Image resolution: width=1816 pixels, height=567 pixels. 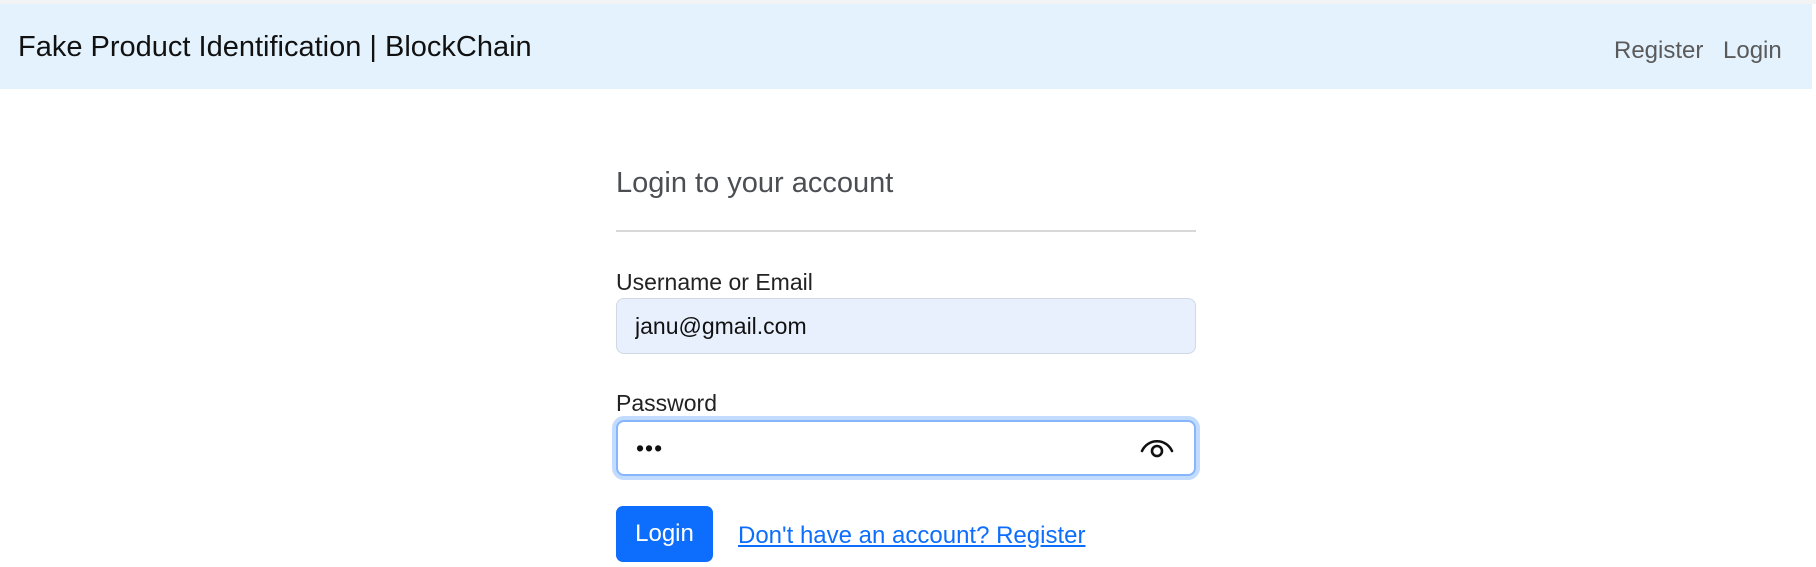 What do you see at coordinates (911, 536) in the screenshot?
I see `register-link: Don't have an account? Register` at bounding box center [911, 536].